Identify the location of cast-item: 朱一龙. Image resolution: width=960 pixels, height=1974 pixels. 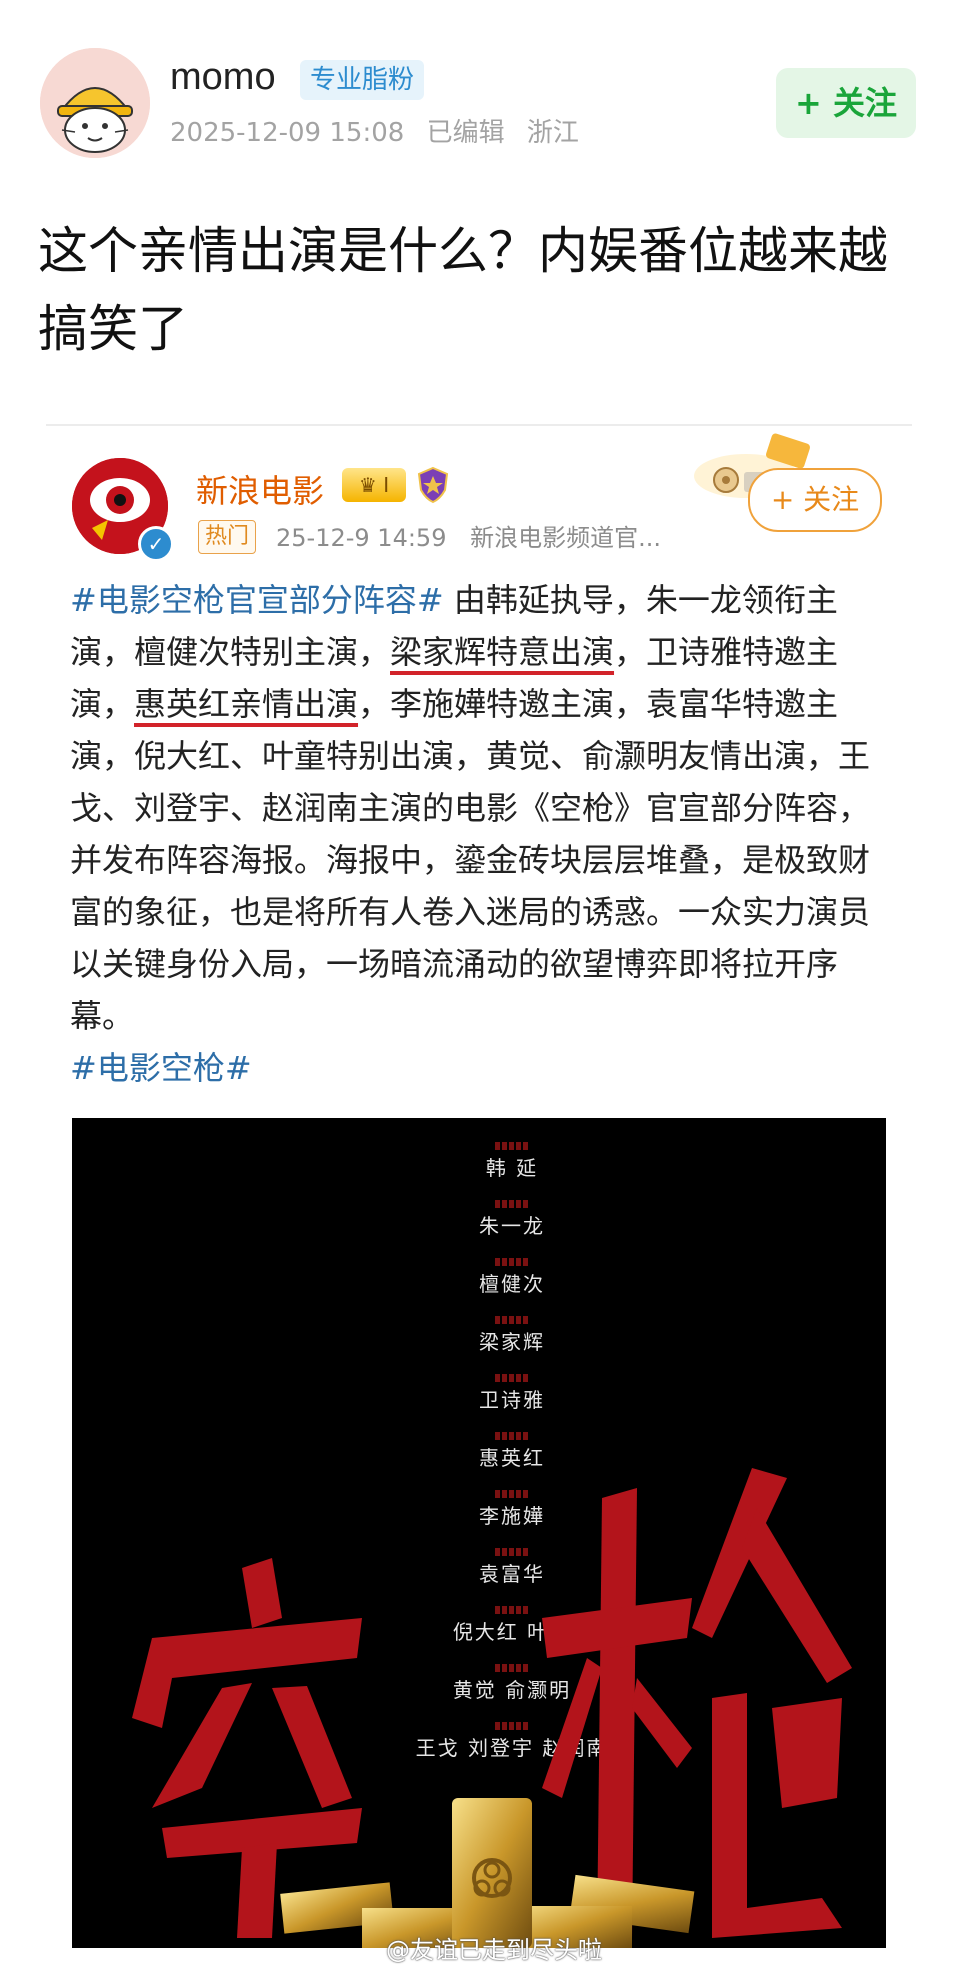
(512, 1227).